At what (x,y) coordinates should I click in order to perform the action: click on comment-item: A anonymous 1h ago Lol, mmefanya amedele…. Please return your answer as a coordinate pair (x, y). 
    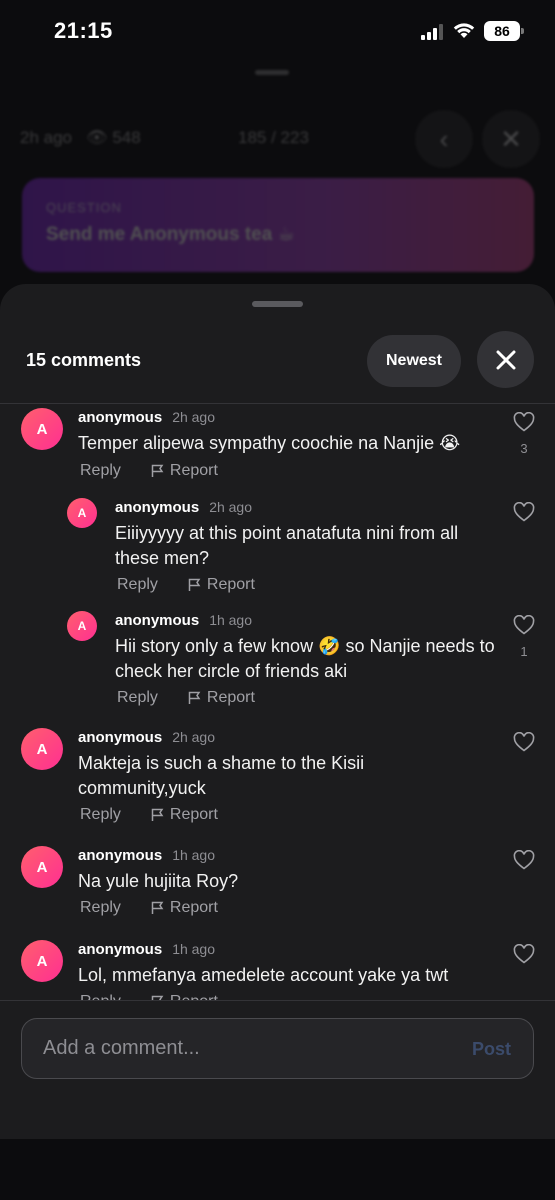
    Looking at the image, I should click on (277, 968).